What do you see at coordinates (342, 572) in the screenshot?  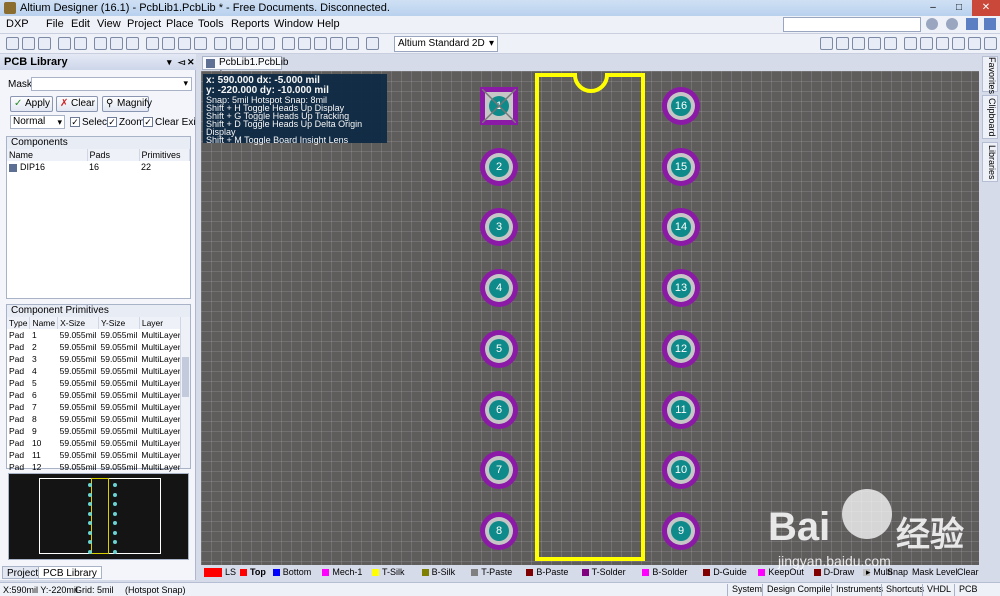 I see `layer-tab-mech-1: Mech-1` at bounding box center [342, 572].